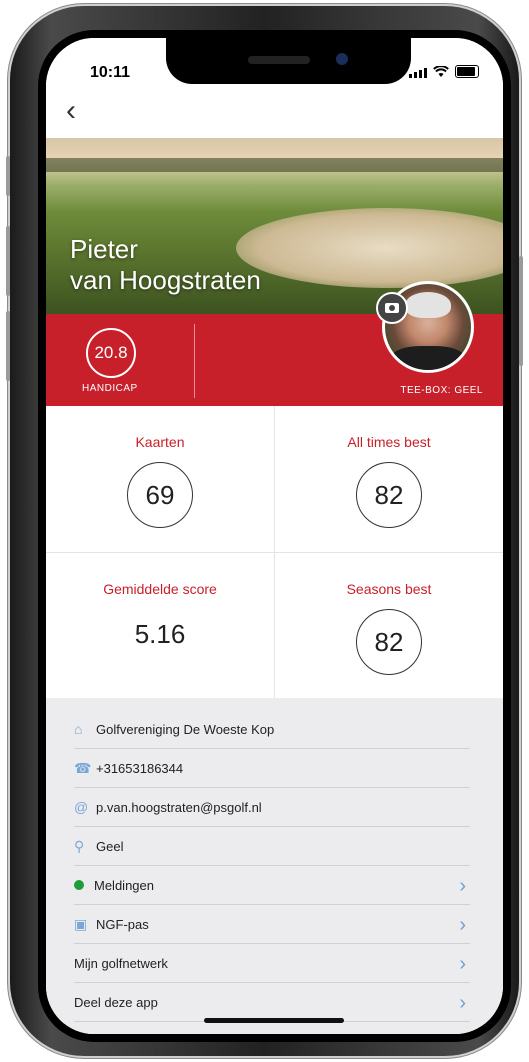 This screenshot has width=529, height=1062. Describe the element at coordinates (121, 963) in the screenshot. I see `menu-label: Mijn golfnetwerk` at that location.